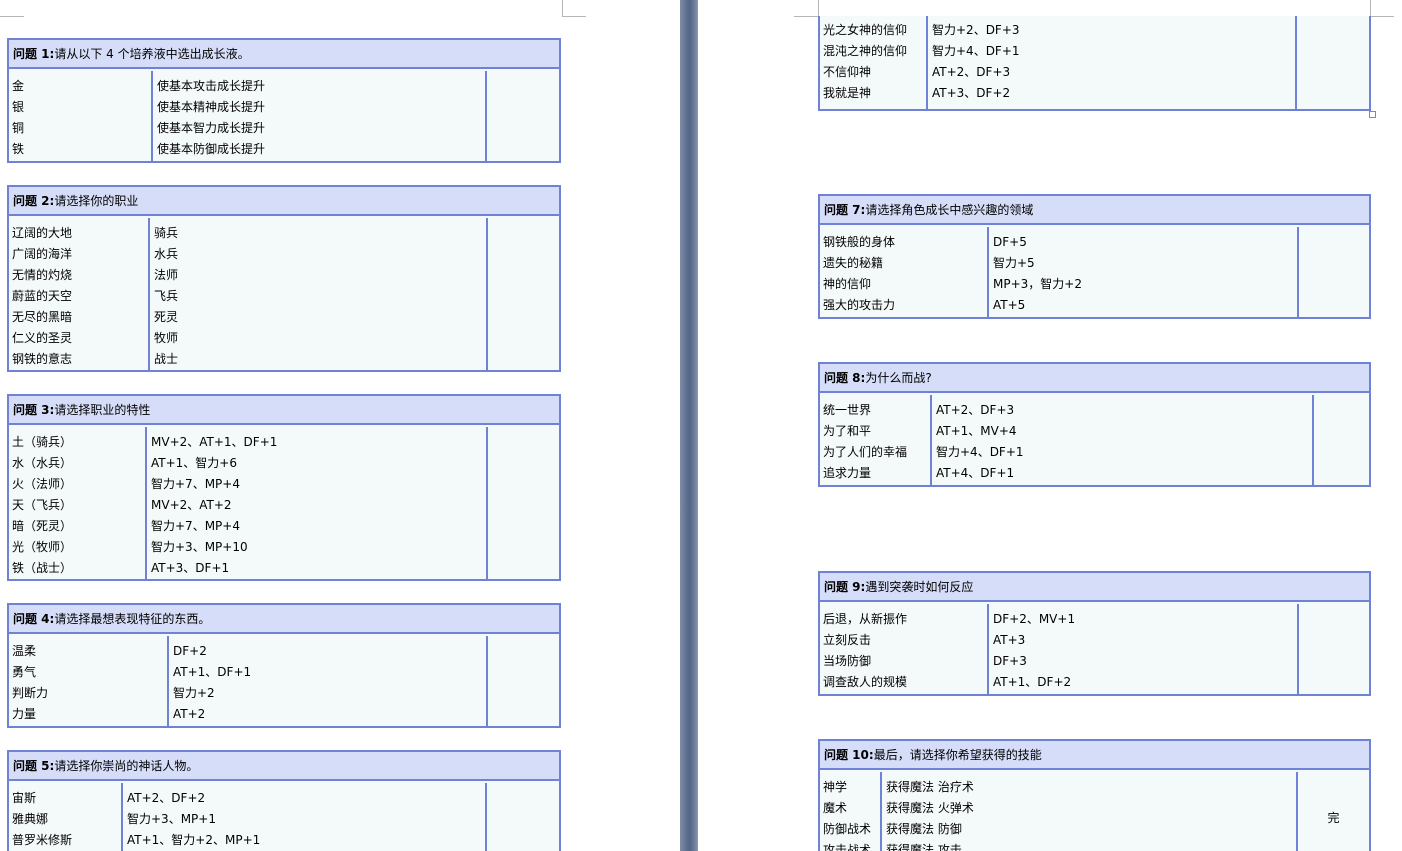  What do you see at coordinates (1010, 242) in the screenshot?
I see `option-effect: DF+5` at bounding box center [1010, 242].